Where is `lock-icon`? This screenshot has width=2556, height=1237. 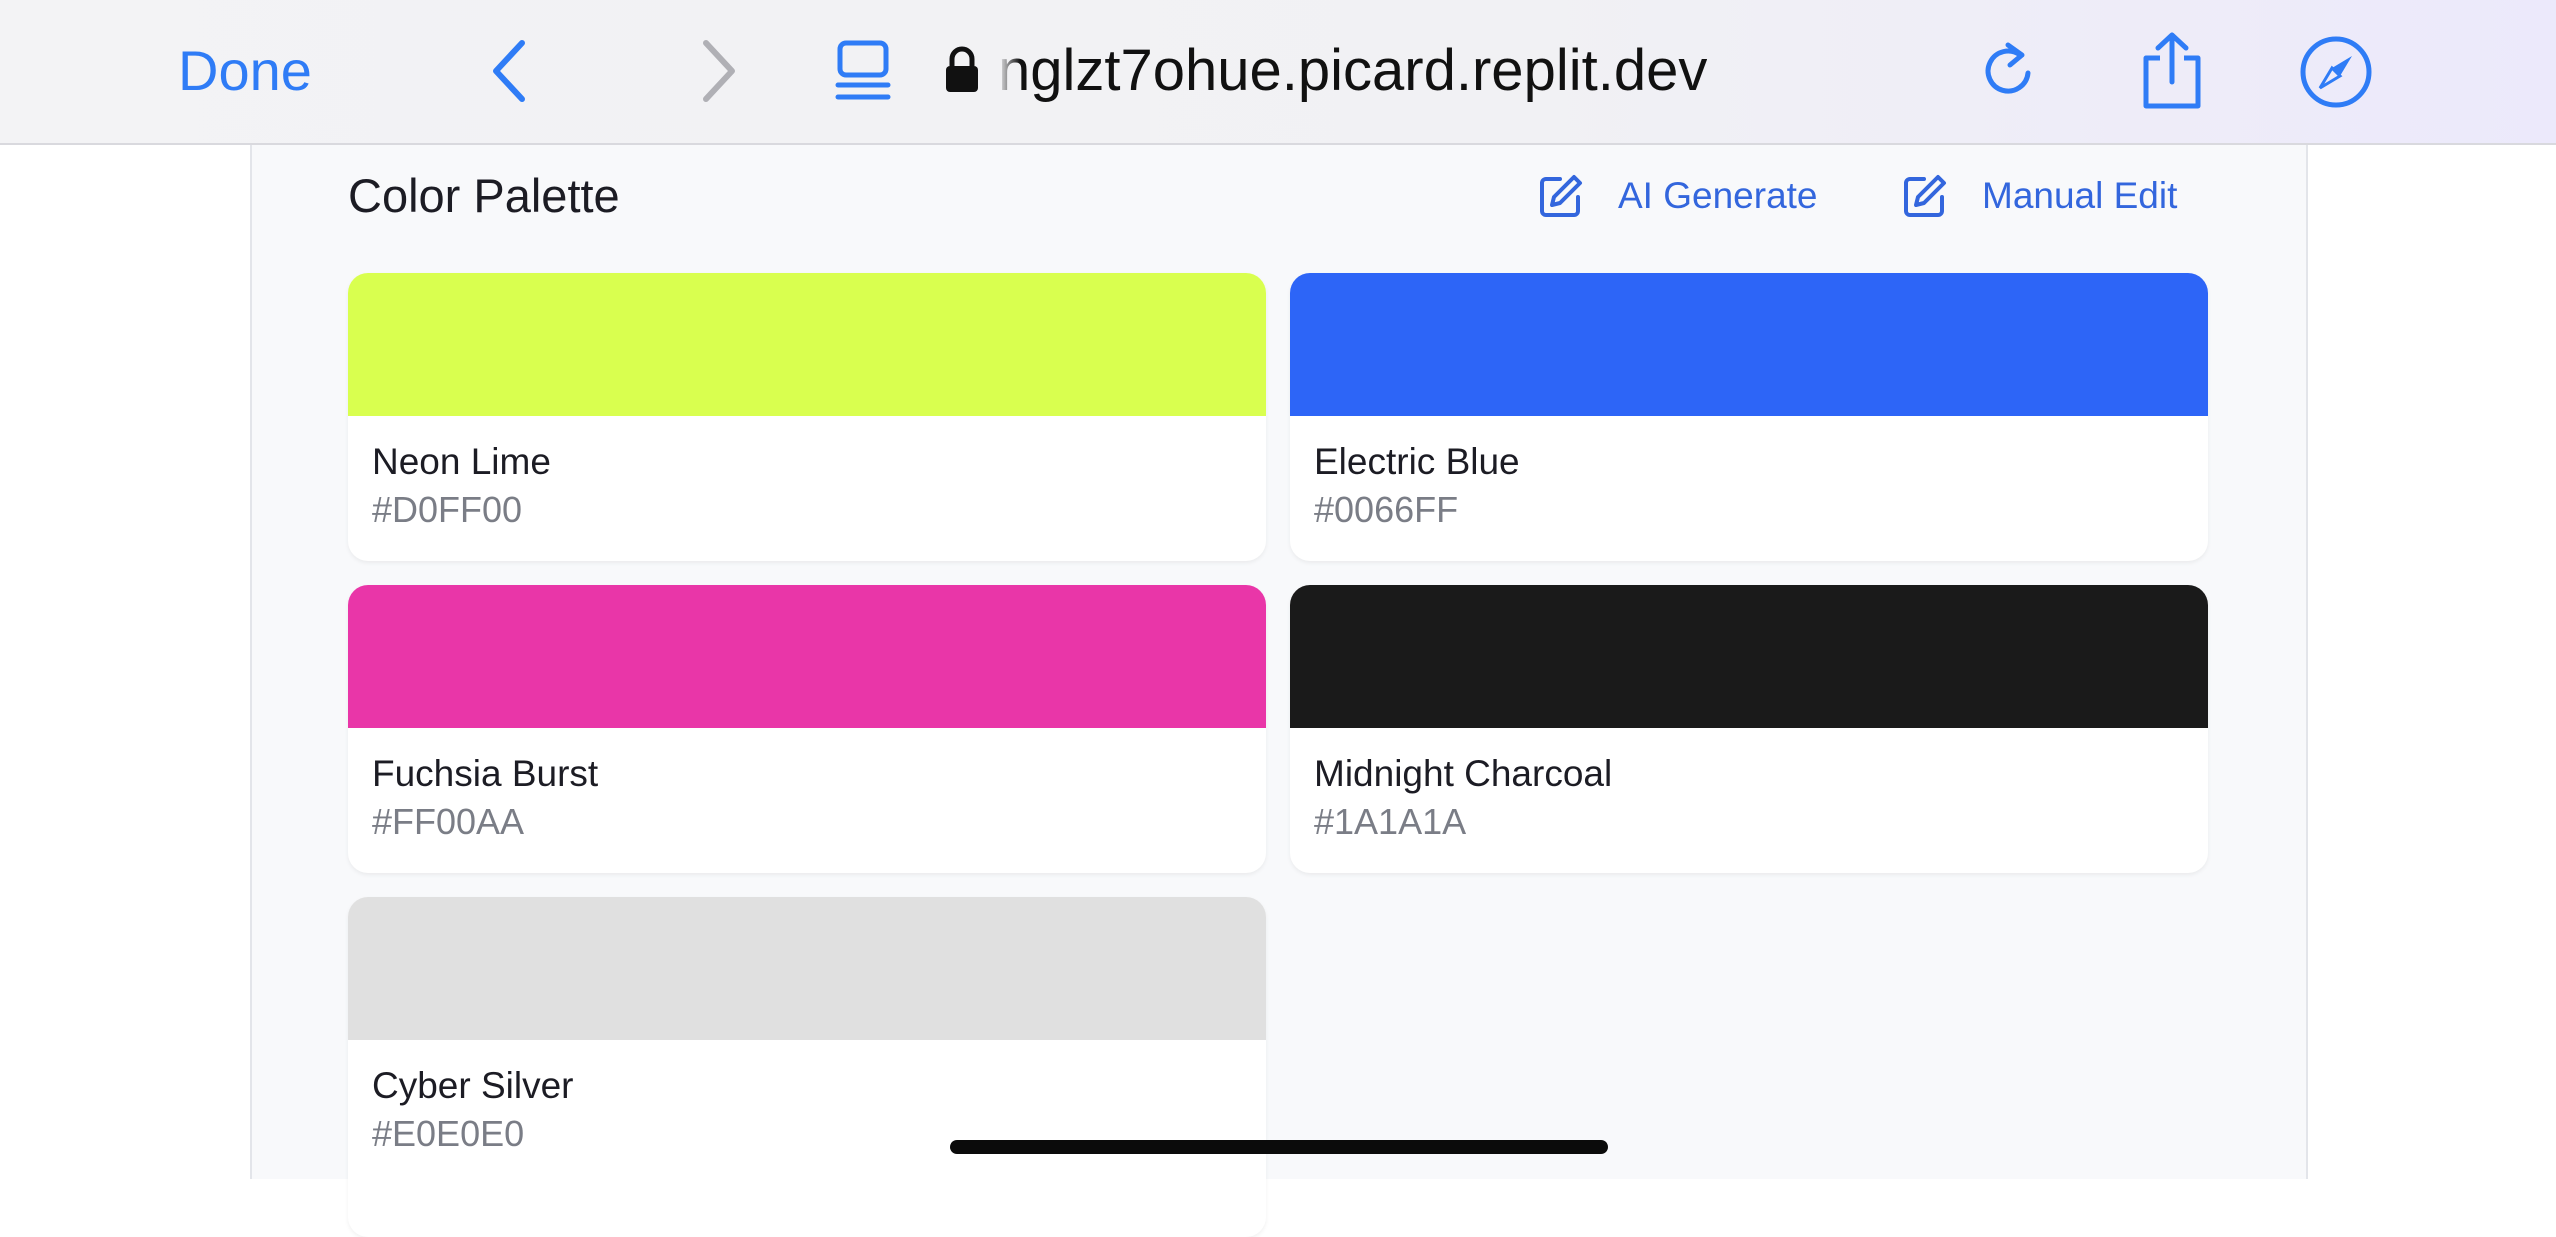 lock-icon is located at coordinates (962, 70).